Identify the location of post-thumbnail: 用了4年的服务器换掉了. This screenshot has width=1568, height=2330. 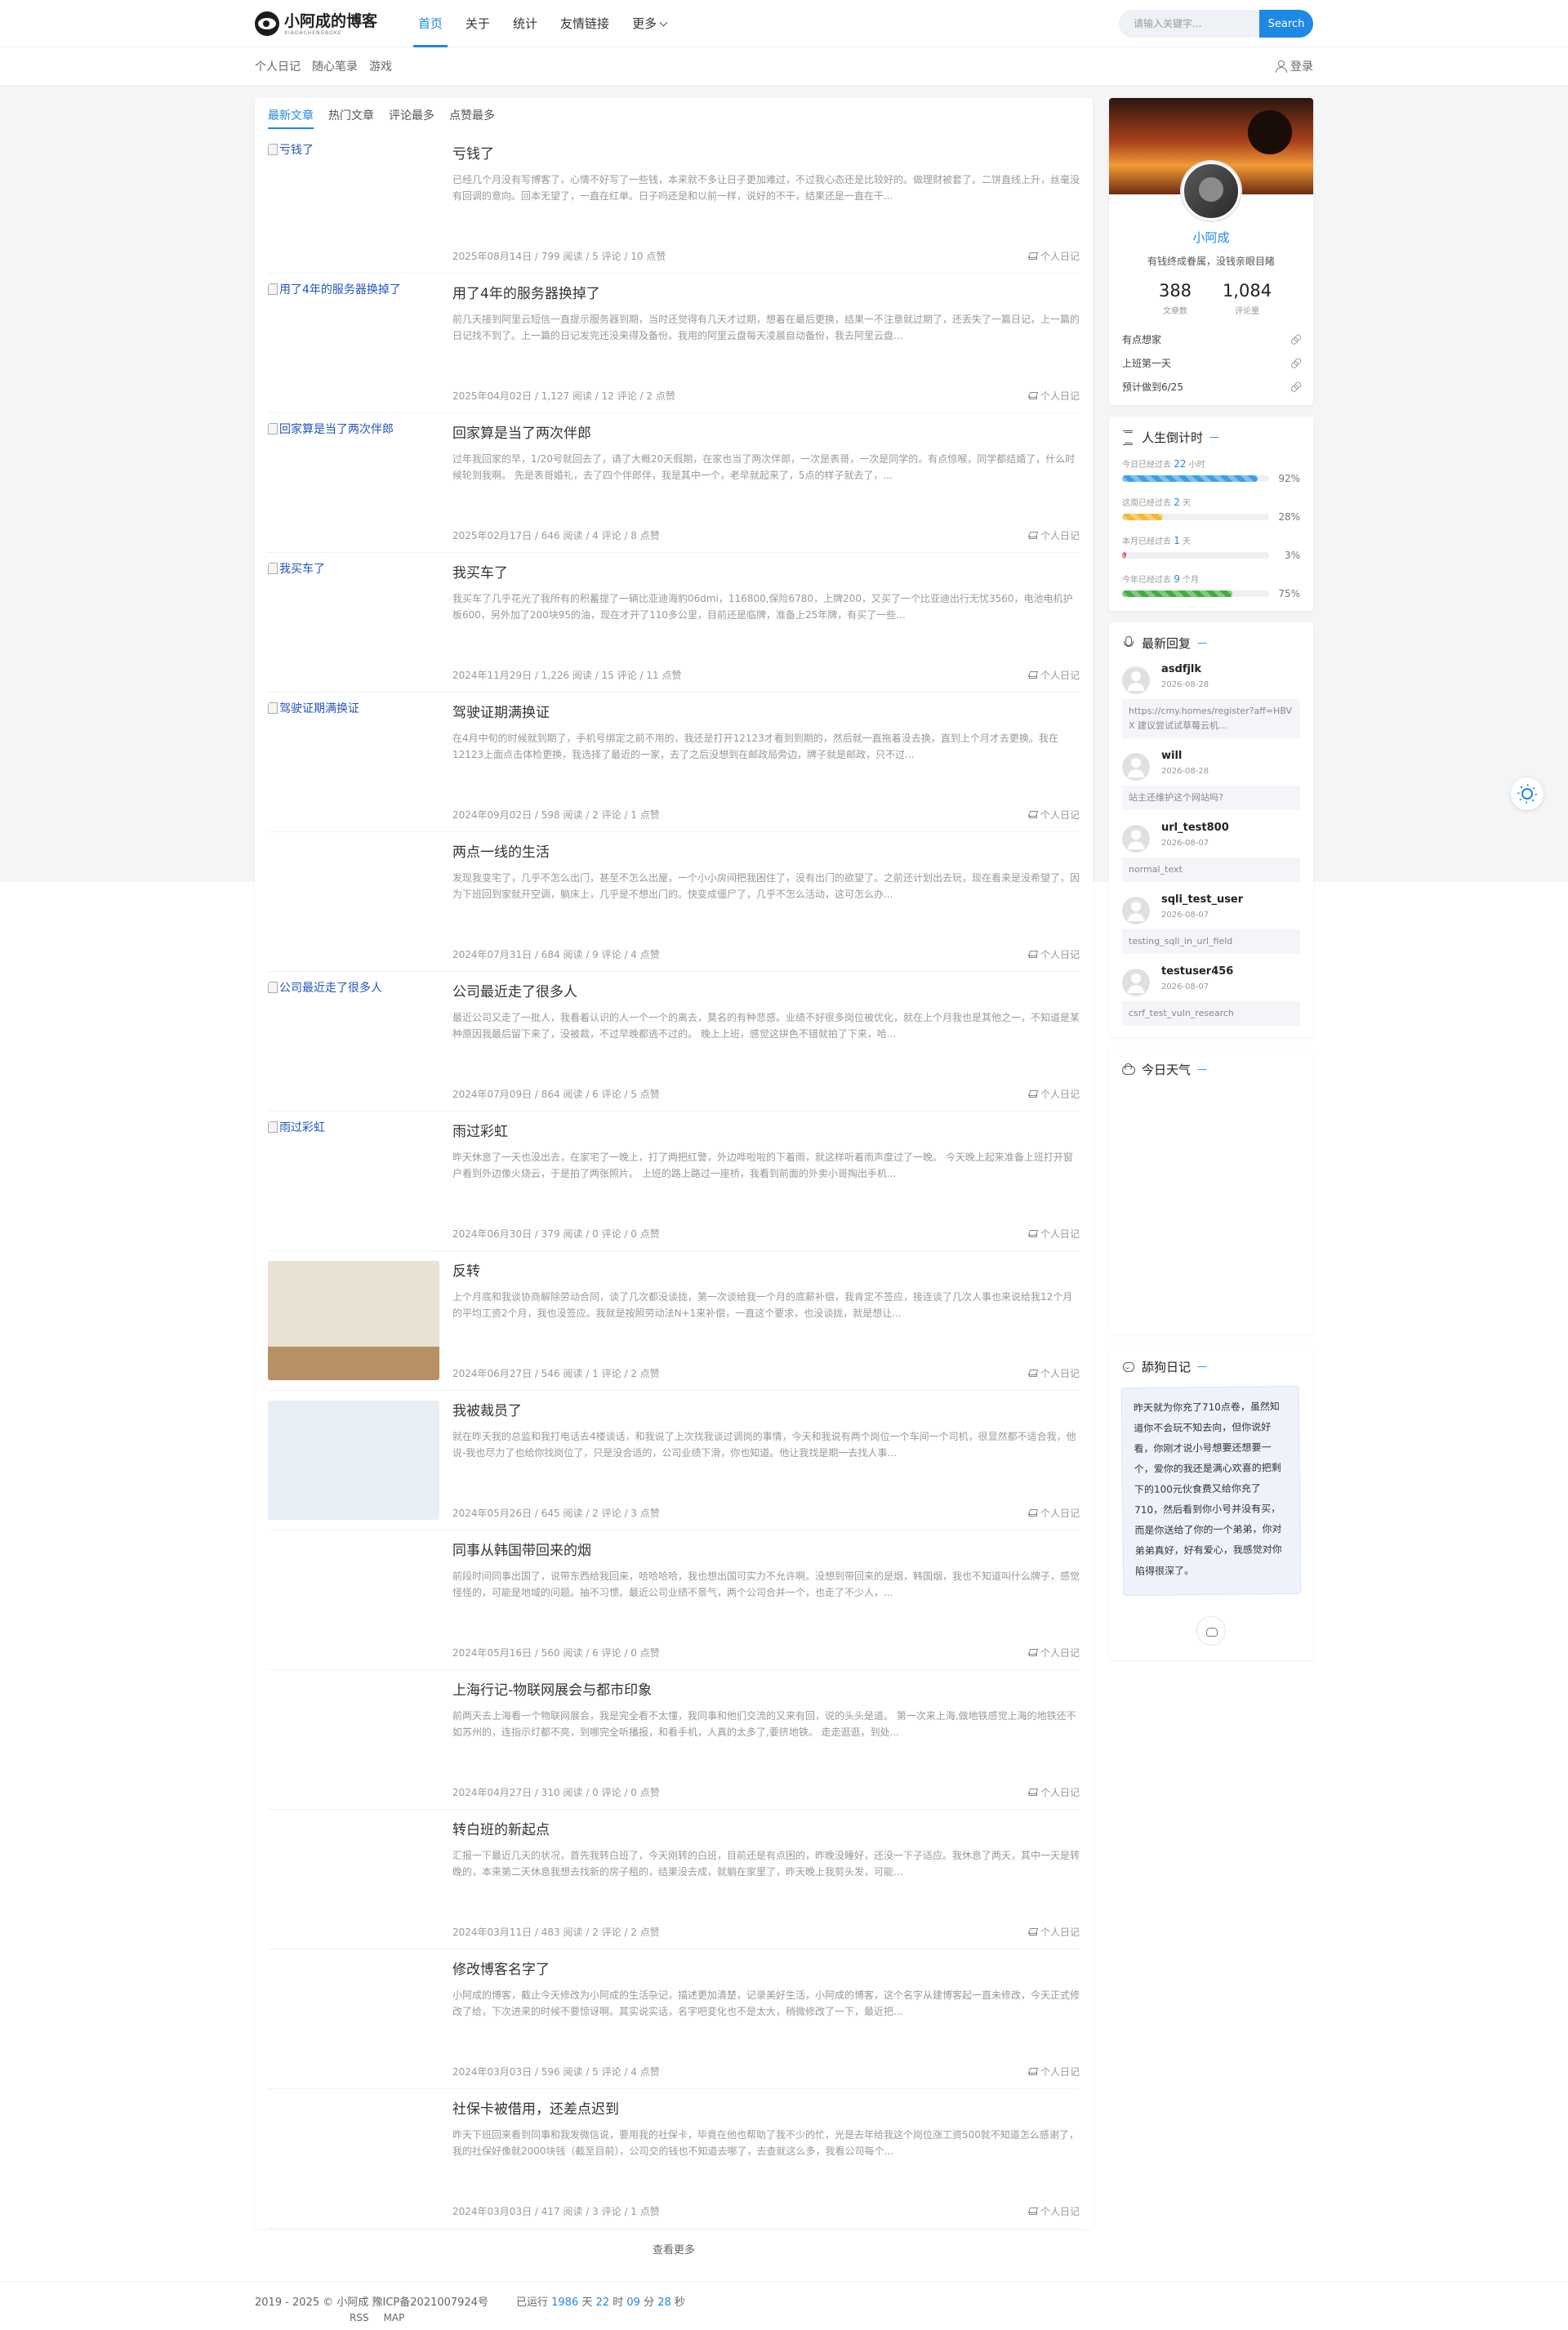
(353, 343).